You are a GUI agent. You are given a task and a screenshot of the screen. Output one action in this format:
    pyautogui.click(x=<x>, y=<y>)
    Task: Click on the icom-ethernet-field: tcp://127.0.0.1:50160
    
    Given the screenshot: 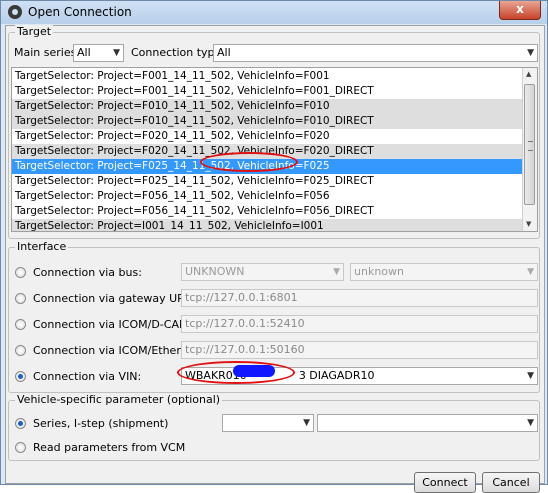 What is the action you would take?
    pyautogui.click(x=359, y=350)
    